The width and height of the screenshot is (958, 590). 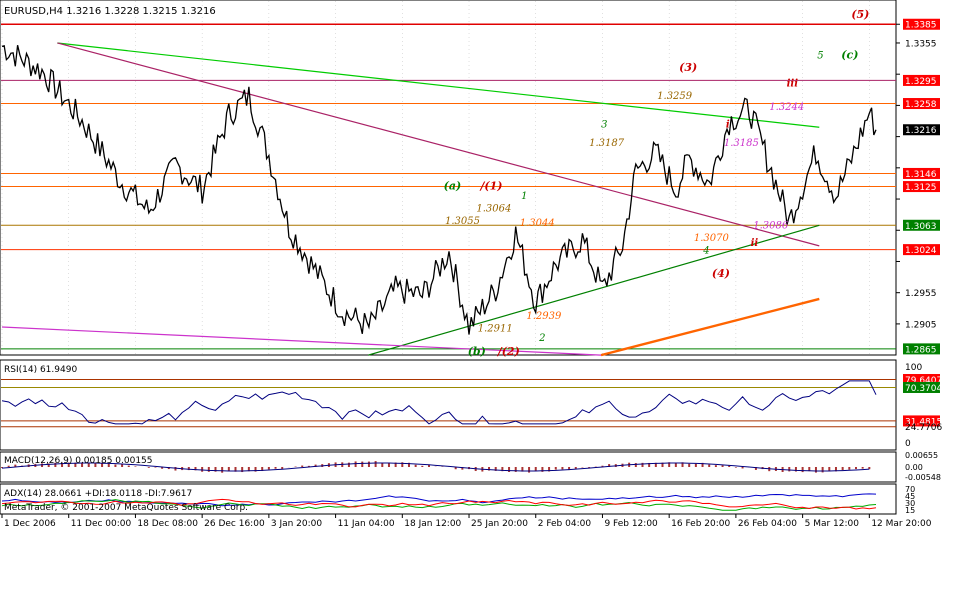 What do you see at coordinates (755, 243) in the screenshot?
I see `wave-label: ii` at bounding box center [755, 243].